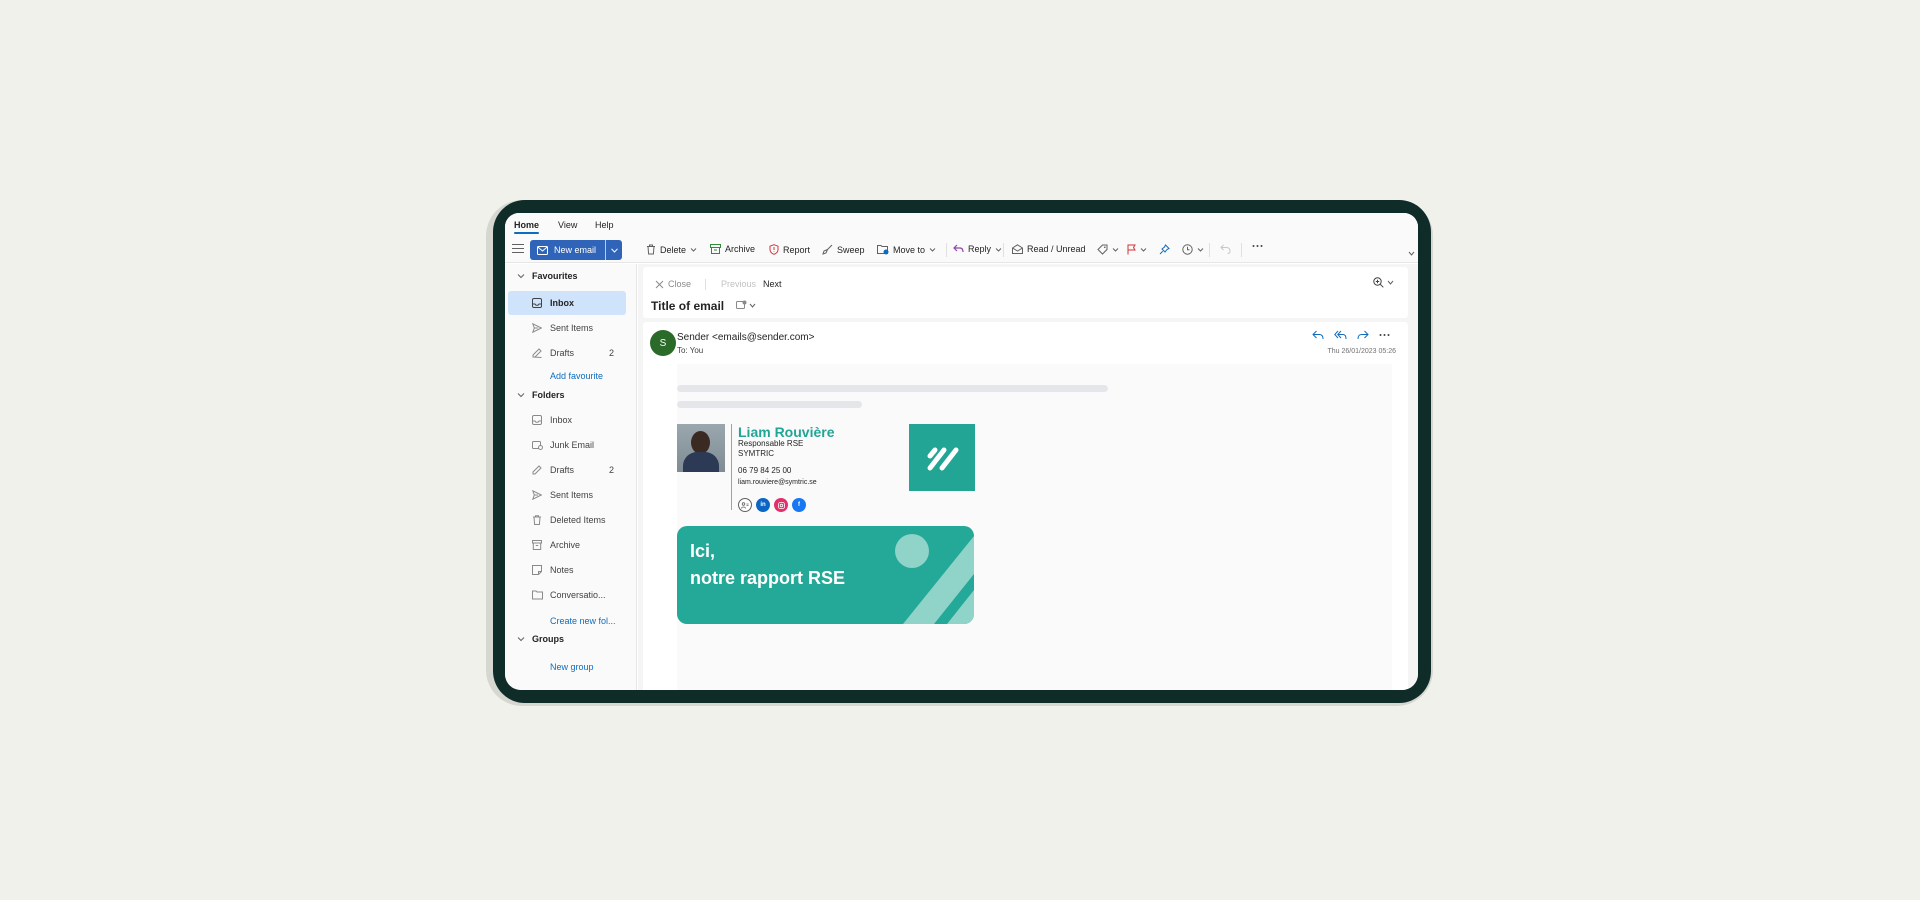 The height and width of the screenshot is (900, 1920). What do you see at coordinates (1225, 249) in the screenshot?
I see `undo-button` at bounding box center [1225, 249].